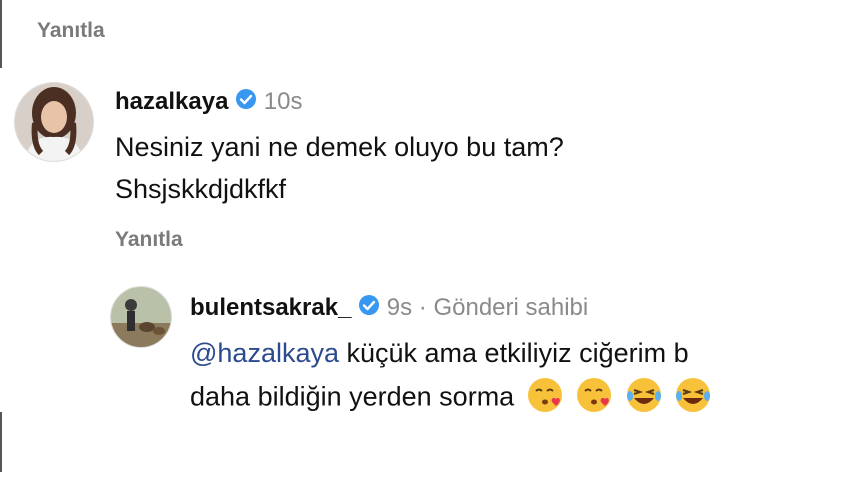 This screenshot has height=480, width=859. What do you see at coordinates (264, 353) in the screenshot?
I see `mention-link: @hazalkaya` at bounding box center [264, 353].